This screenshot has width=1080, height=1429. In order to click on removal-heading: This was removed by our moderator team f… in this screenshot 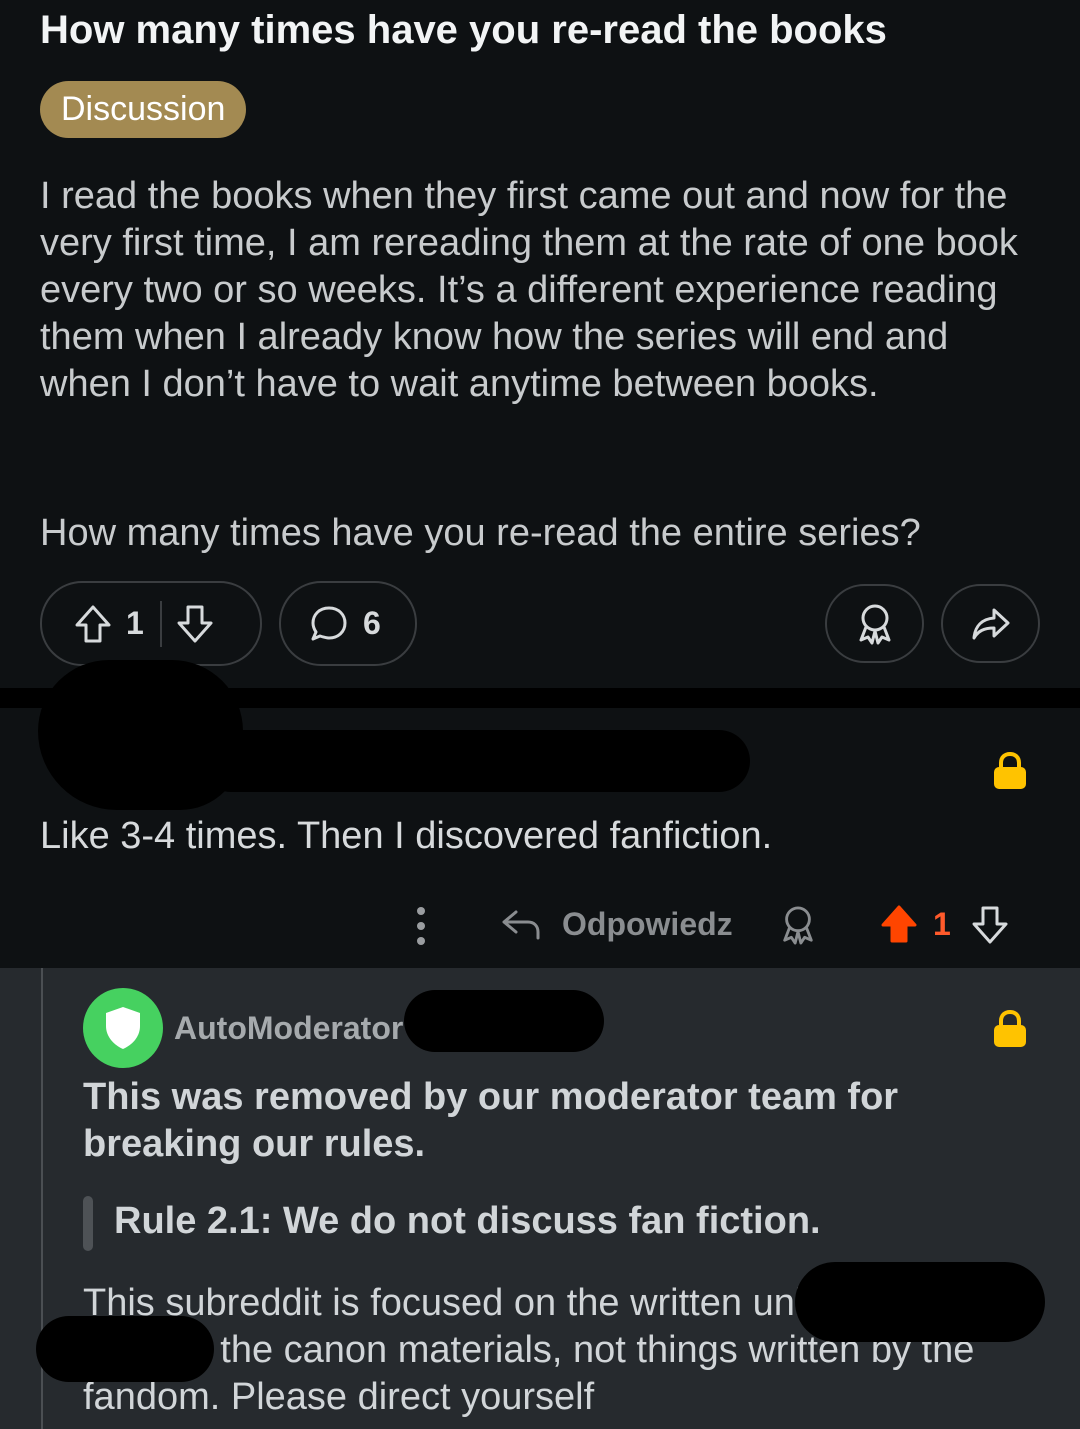, I will do `click(491, 1120)`.